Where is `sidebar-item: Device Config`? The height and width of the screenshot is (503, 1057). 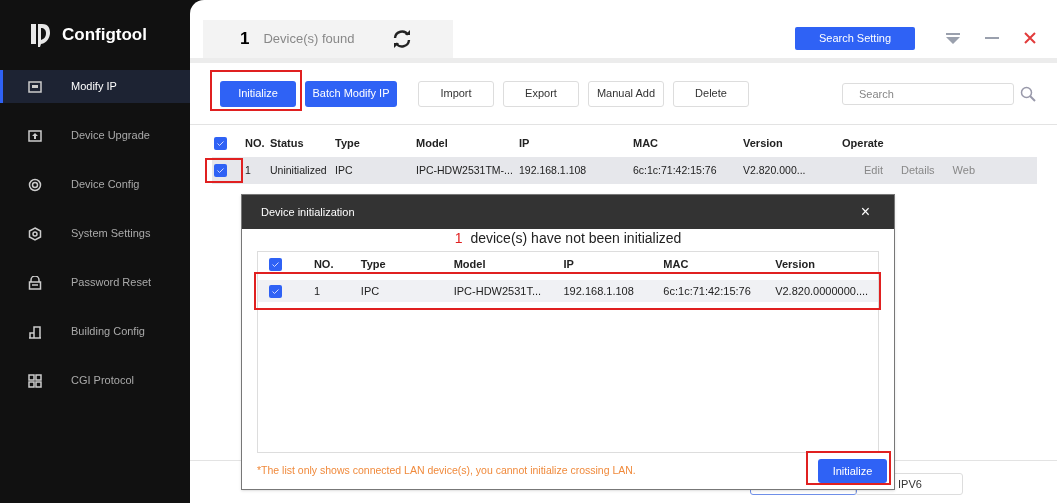 sidebar-item: Device Config is located at coordinates (95, 184).